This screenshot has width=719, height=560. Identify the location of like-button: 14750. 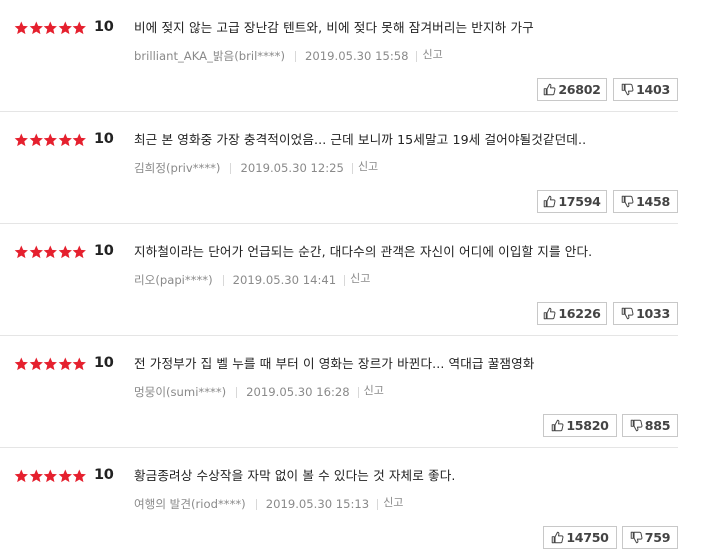
(580, 537).